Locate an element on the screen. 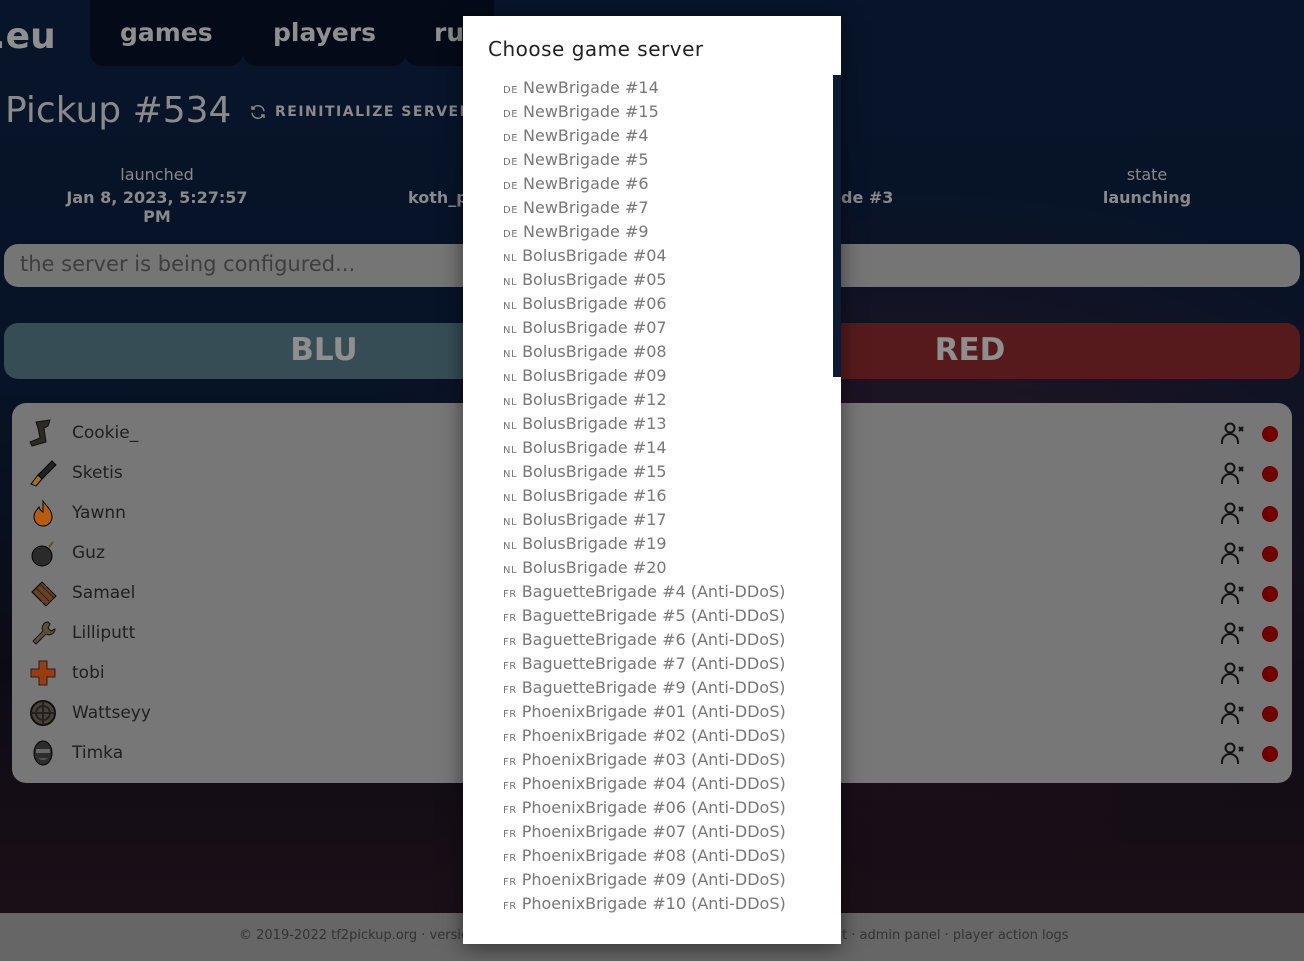  server-option: FR BaguetteBrigade #5 (Anti-DDoS) is located at coordinates (644, 616).